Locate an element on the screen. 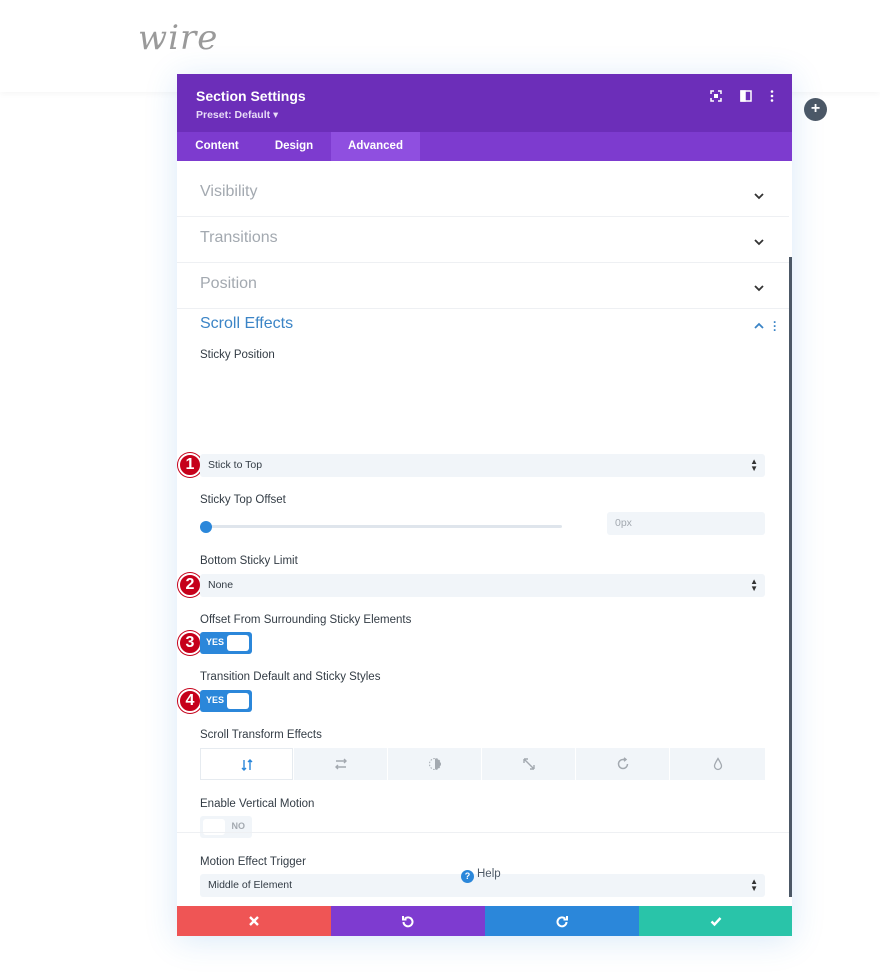 This screenshot has height=975, width=880. sticky-position-label: Sticky Position is located at coordinates (237, 355).